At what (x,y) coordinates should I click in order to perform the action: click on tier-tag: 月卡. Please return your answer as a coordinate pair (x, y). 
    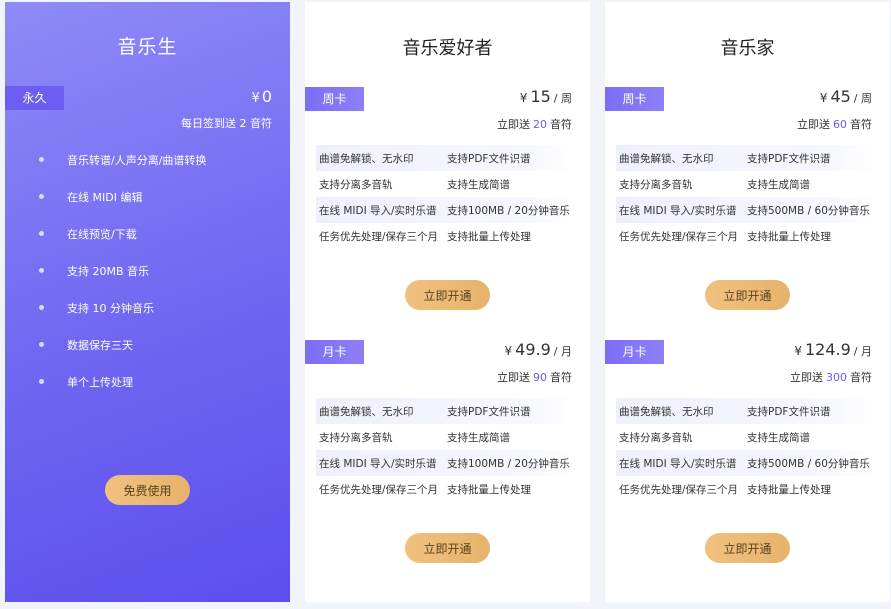
    Looking at the image, I should click on (634, 352).